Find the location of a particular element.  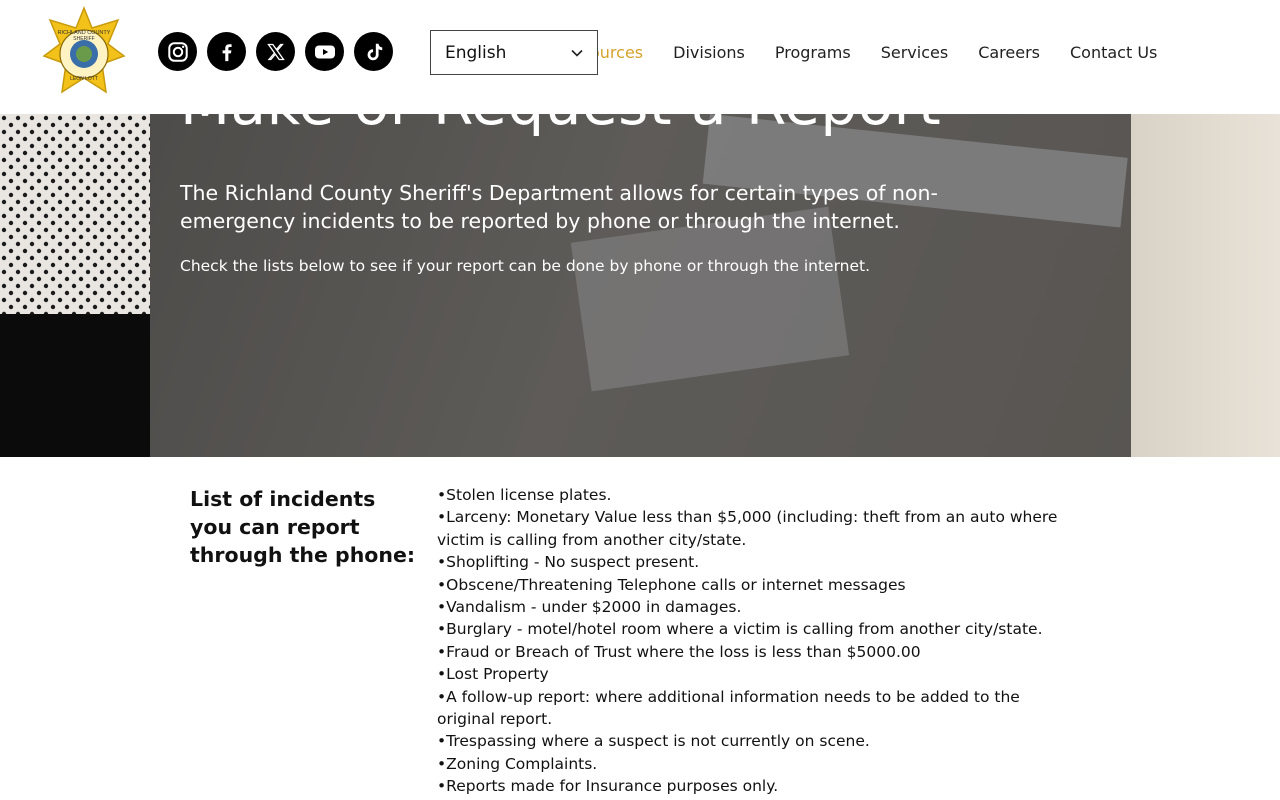

youtube-link is located at coordinates (324, 51).